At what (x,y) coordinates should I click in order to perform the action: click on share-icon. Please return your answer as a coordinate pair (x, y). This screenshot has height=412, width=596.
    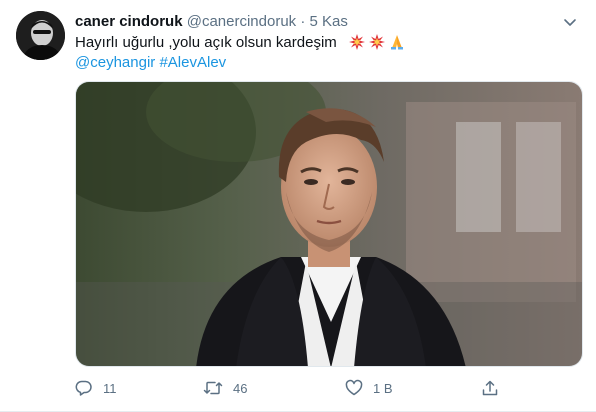
    Looking at the image, I should click on (490, 388).